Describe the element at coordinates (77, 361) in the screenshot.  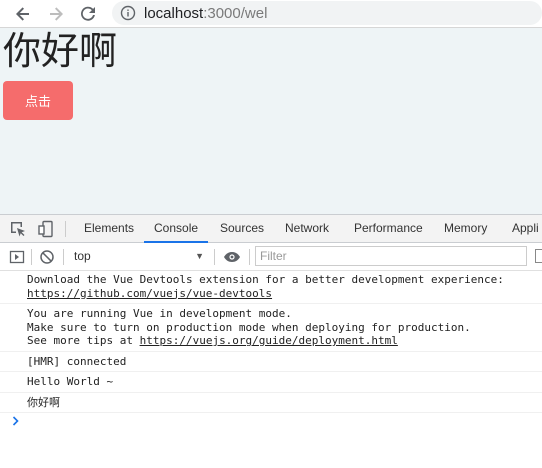
I see `log-text: [HMR] connected` at that location.